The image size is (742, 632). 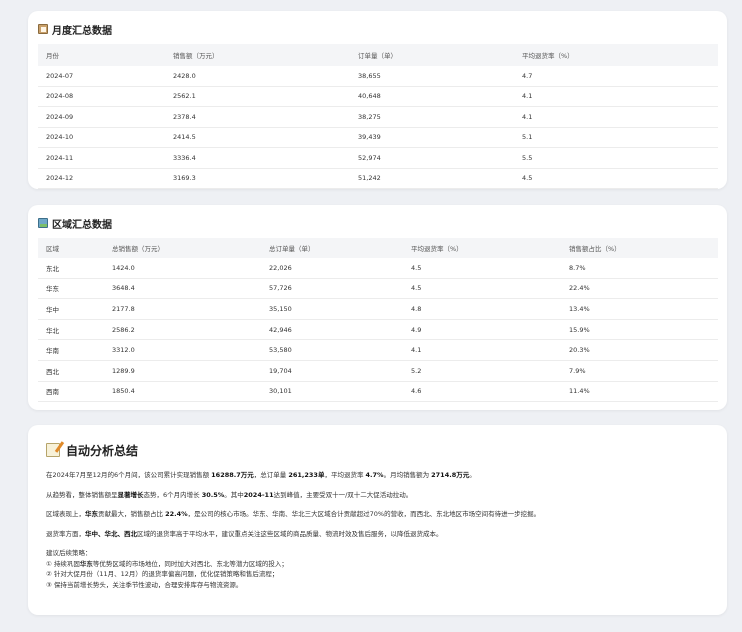 What do you see at coordinates (176, 514) in the screenshot?
I see `highlight-region-share: 22.4%` at bounding box center [176, 514].